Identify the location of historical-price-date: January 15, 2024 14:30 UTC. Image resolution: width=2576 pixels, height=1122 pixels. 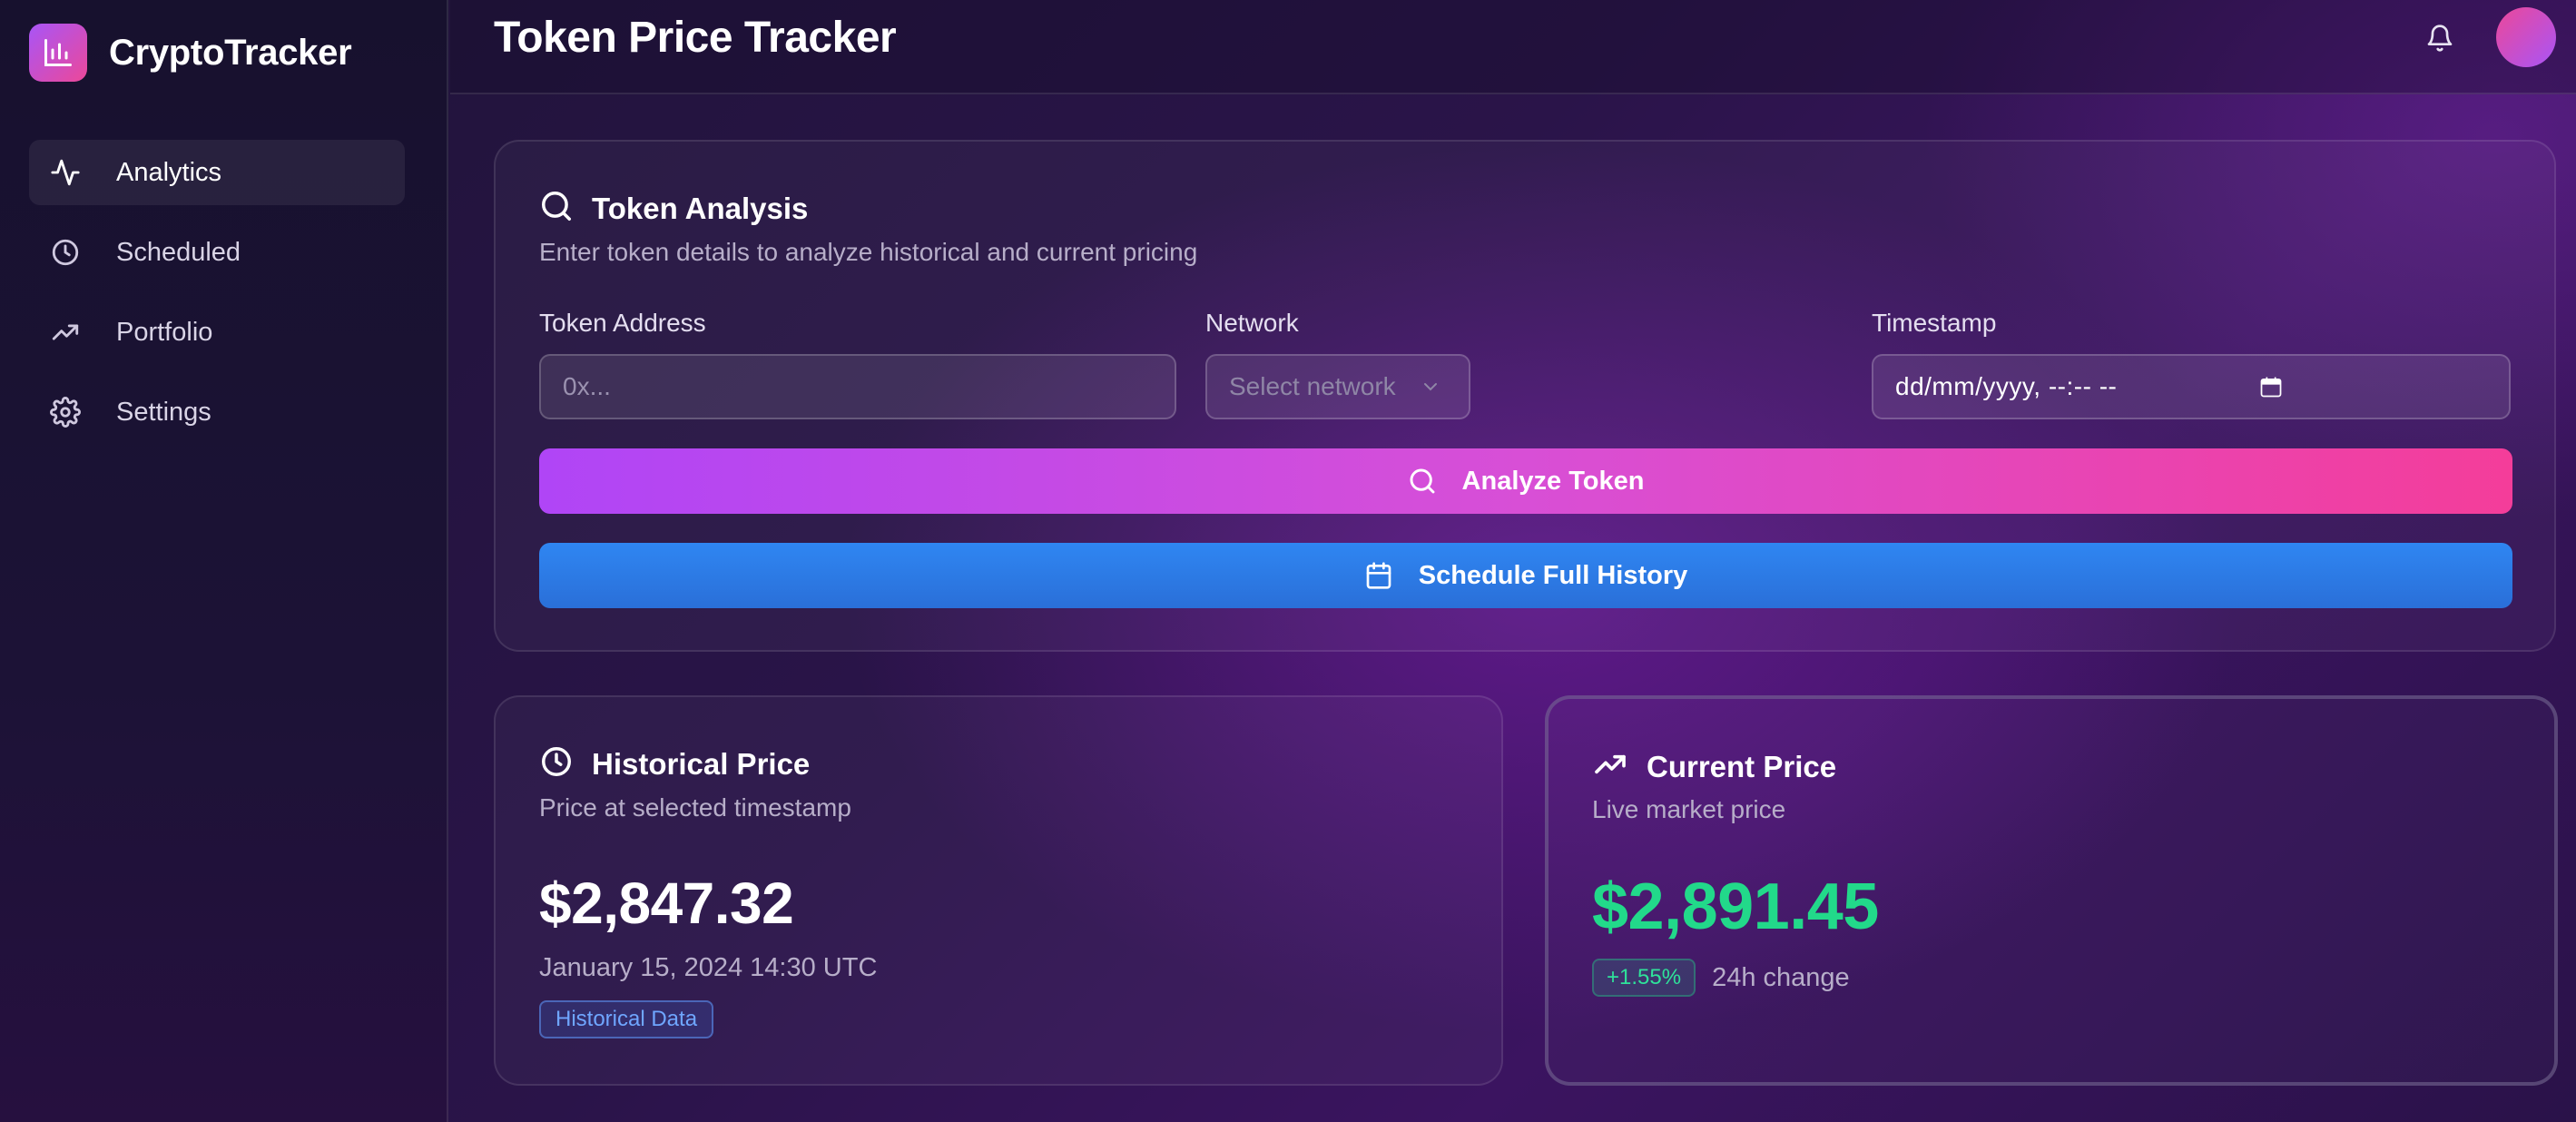
(708, 967).